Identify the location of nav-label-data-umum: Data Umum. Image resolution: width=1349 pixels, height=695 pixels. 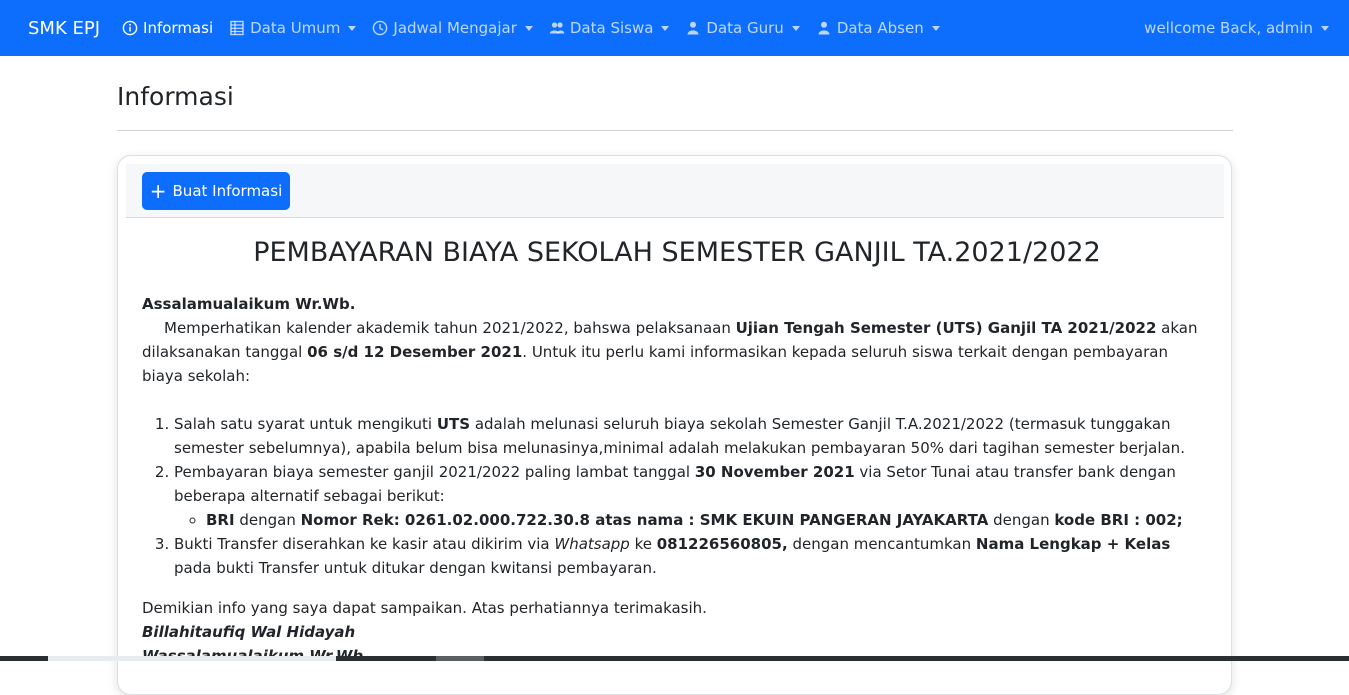
(295, 28).